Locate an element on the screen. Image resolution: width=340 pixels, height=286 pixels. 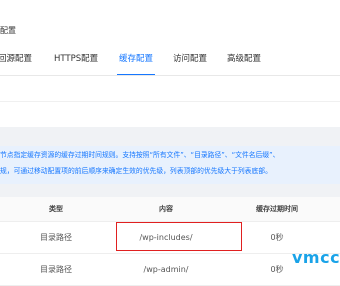
info-text-line-2: 规，可通过移动配置项的前后顺序来确定生效的优先级，列表顶部的优先级大于列表底部。 is located at coordinates (136, 171).